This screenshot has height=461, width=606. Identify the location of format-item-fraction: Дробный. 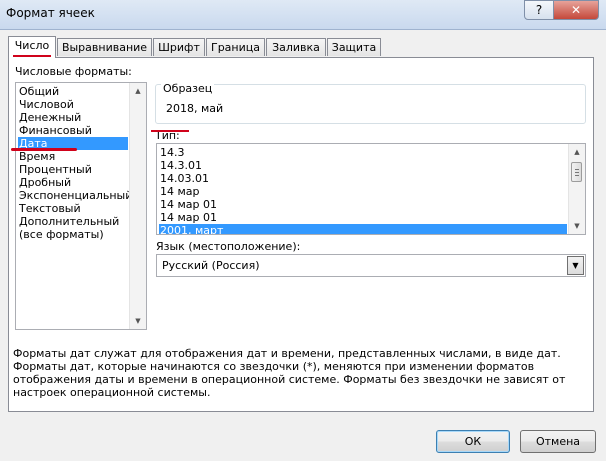
(73, 182).